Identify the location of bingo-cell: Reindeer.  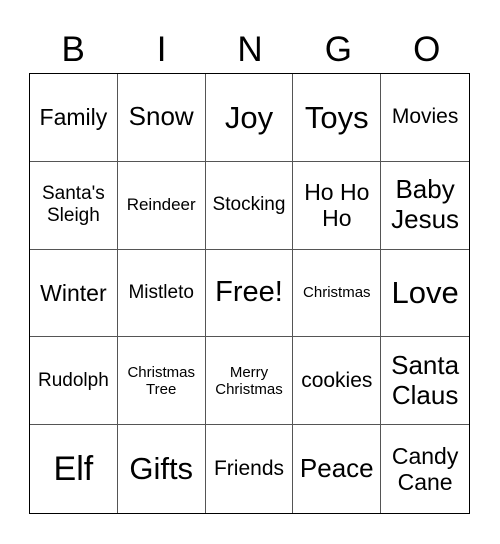
(161, 205).